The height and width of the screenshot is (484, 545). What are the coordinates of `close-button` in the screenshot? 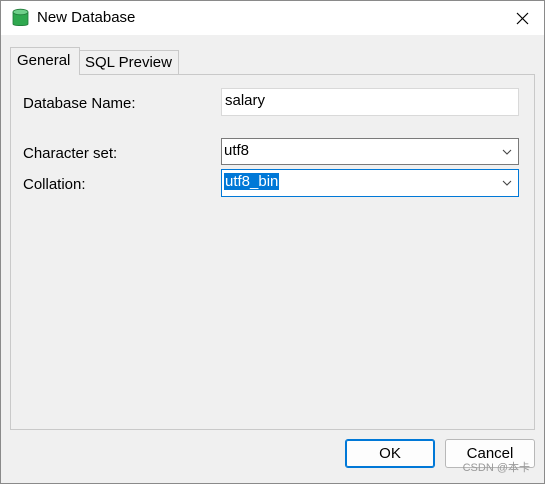 It's located at (522, 18).